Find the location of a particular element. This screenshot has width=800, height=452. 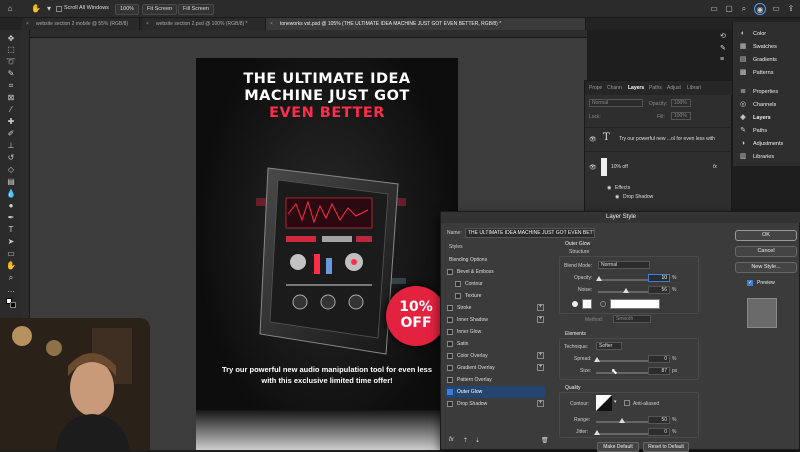

tab-mobile: × website section 2 mobile @ 55% (RGB/8) is located at coordinates (81, 24).